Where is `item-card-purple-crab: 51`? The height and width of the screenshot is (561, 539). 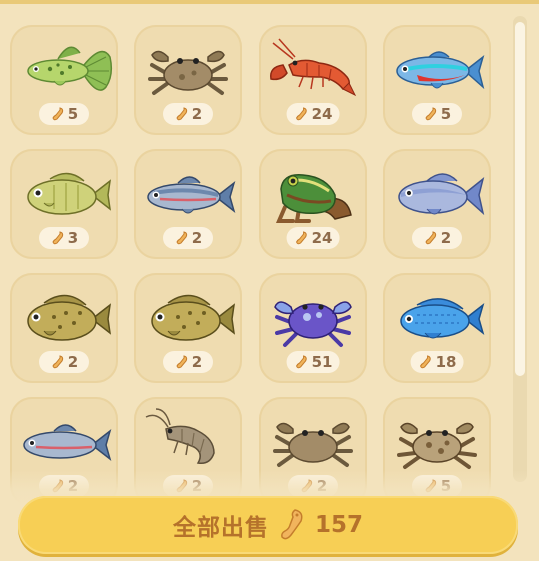 item-card-purple-crab: 51 is located at coordinates (313, 328).